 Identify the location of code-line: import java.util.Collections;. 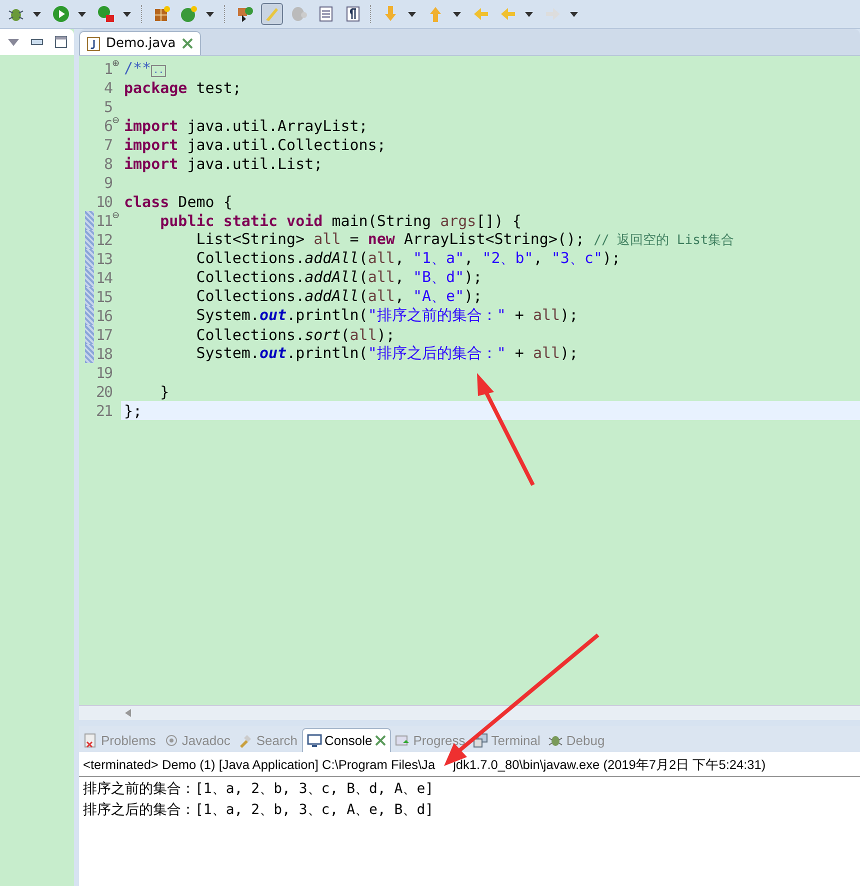
(255, 145).